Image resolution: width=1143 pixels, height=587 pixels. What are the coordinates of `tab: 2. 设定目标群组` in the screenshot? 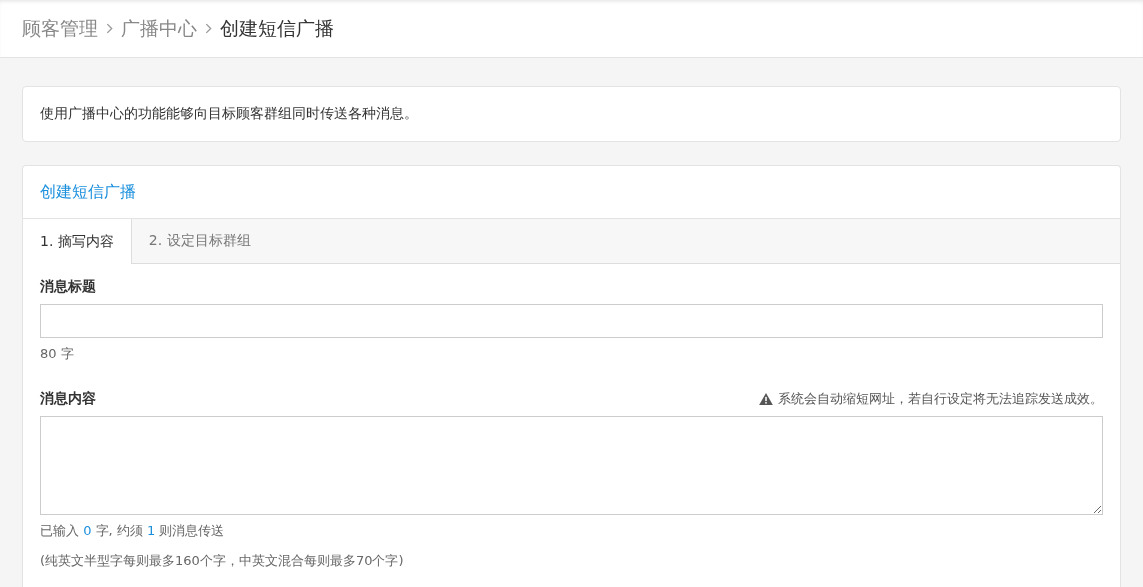 It's located at (199, 241).